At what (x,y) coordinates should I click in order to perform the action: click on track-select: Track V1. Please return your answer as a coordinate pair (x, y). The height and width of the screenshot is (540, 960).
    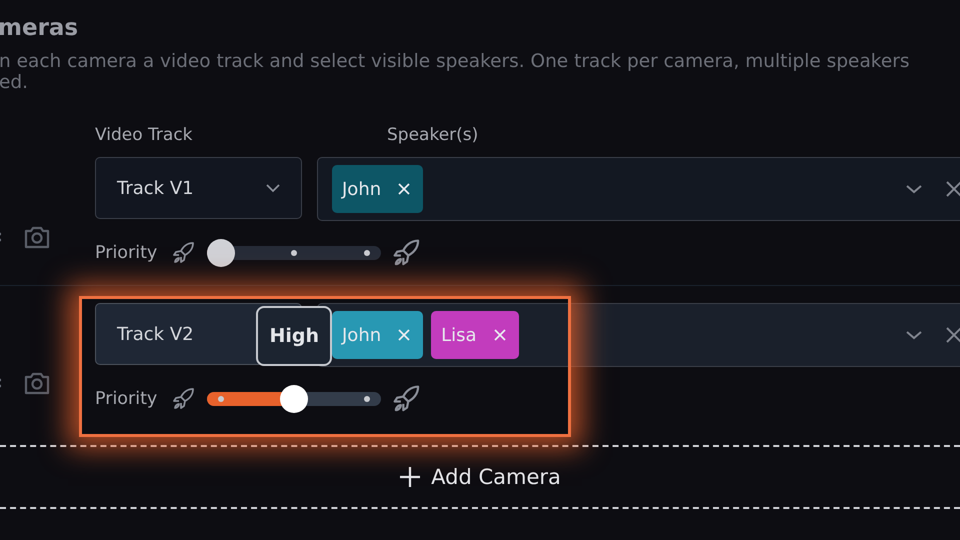
    Looking at the image, I should click on (198, 188).